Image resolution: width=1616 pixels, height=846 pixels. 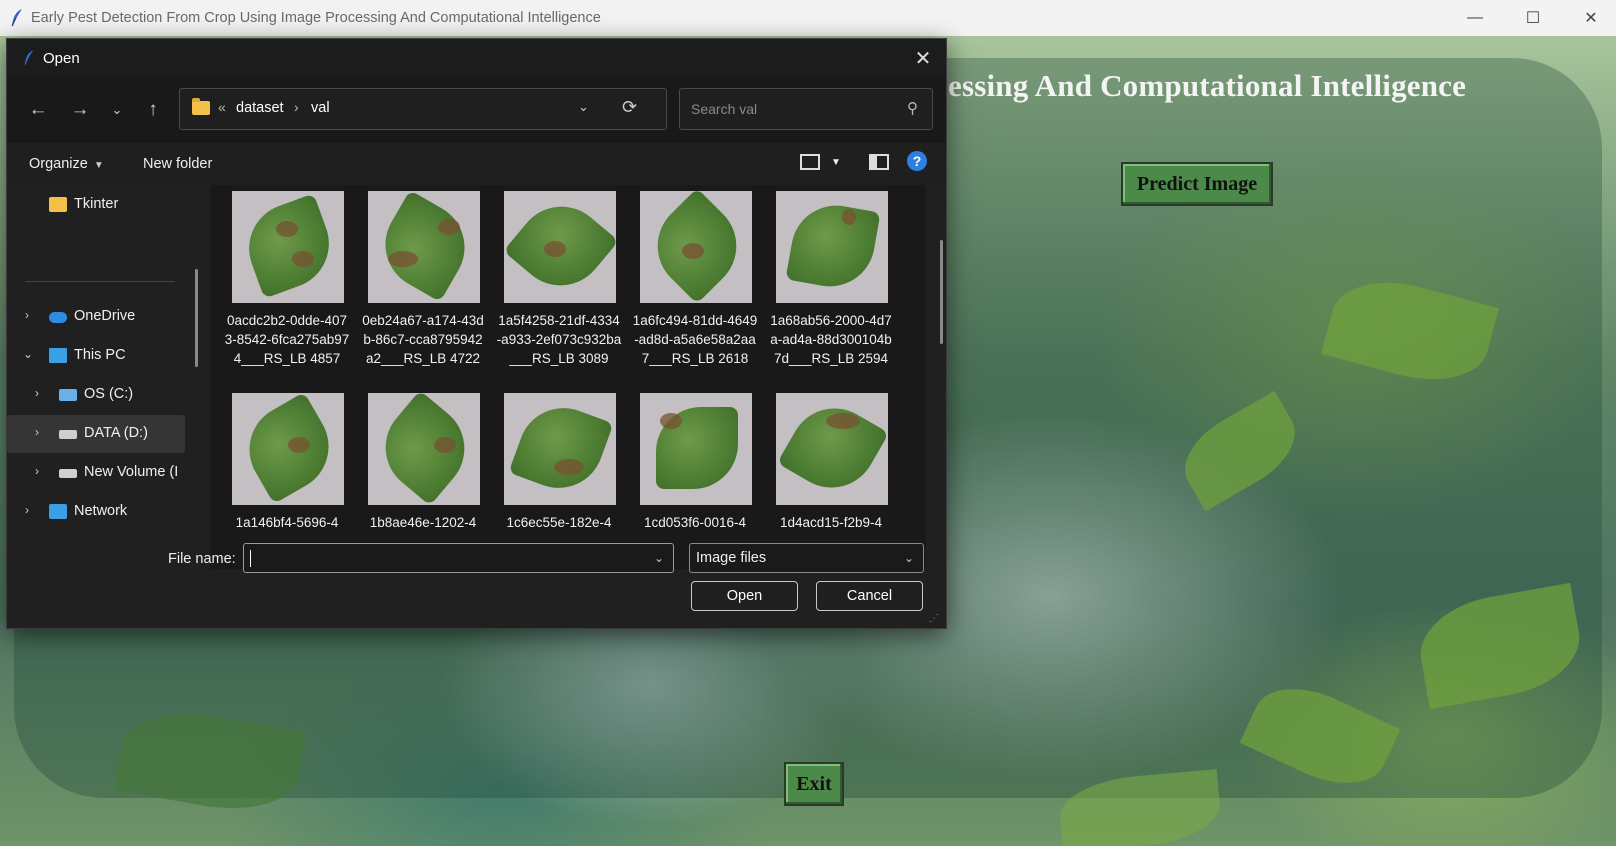 I want to click on predict-image-button: Predict Image, so click(x=1197, y=184).